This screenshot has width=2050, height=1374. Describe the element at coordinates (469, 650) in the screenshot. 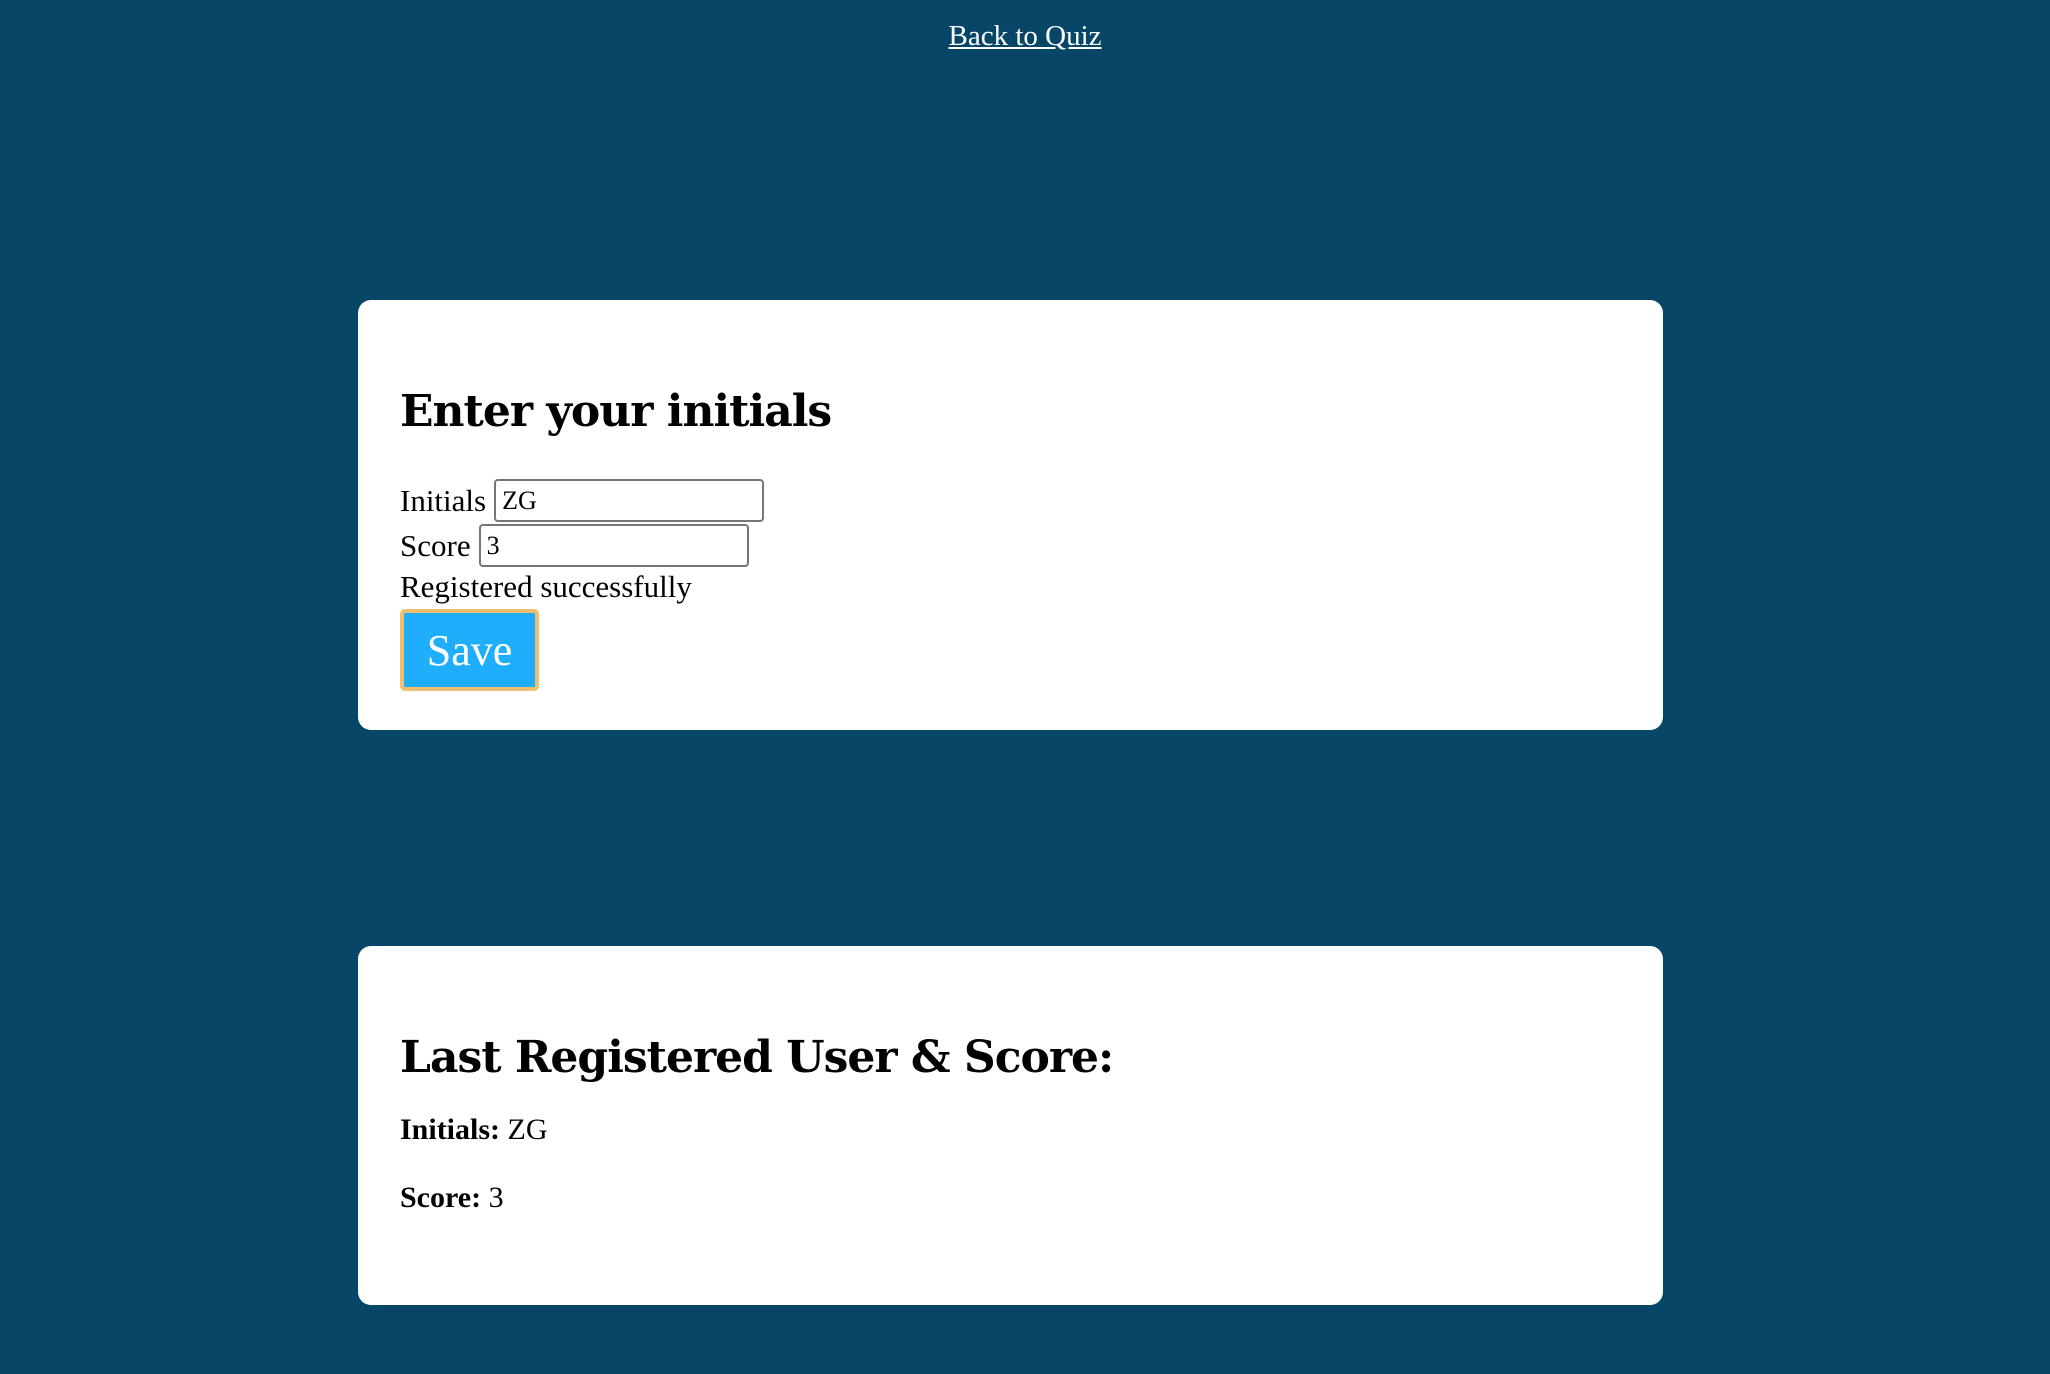

I see `save-button: Save` at that location.